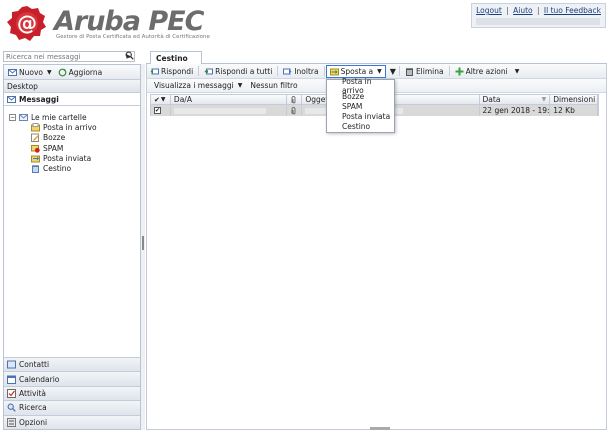 The height and width of the screenshot is (434, 610). I want to click on check-icon: ✔, so click(157, 100).